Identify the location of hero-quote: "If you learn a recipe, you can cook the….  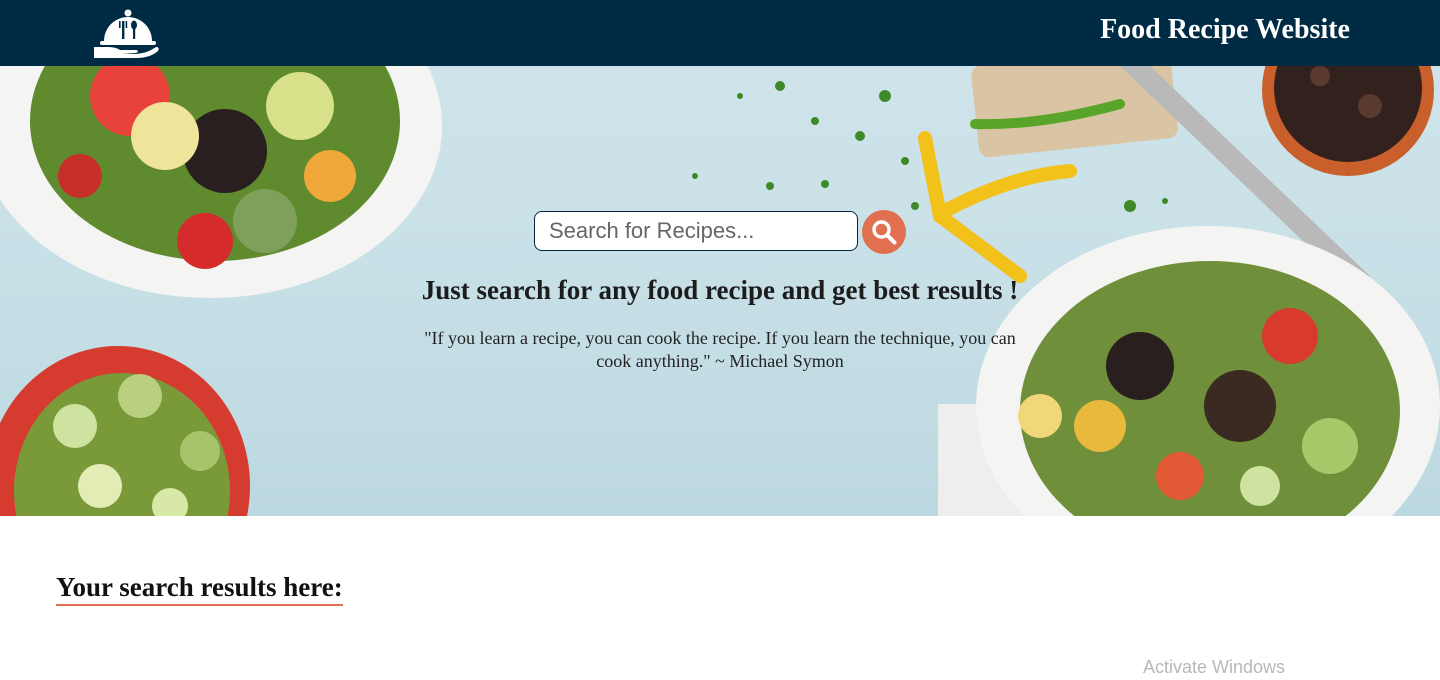
(720, 349).